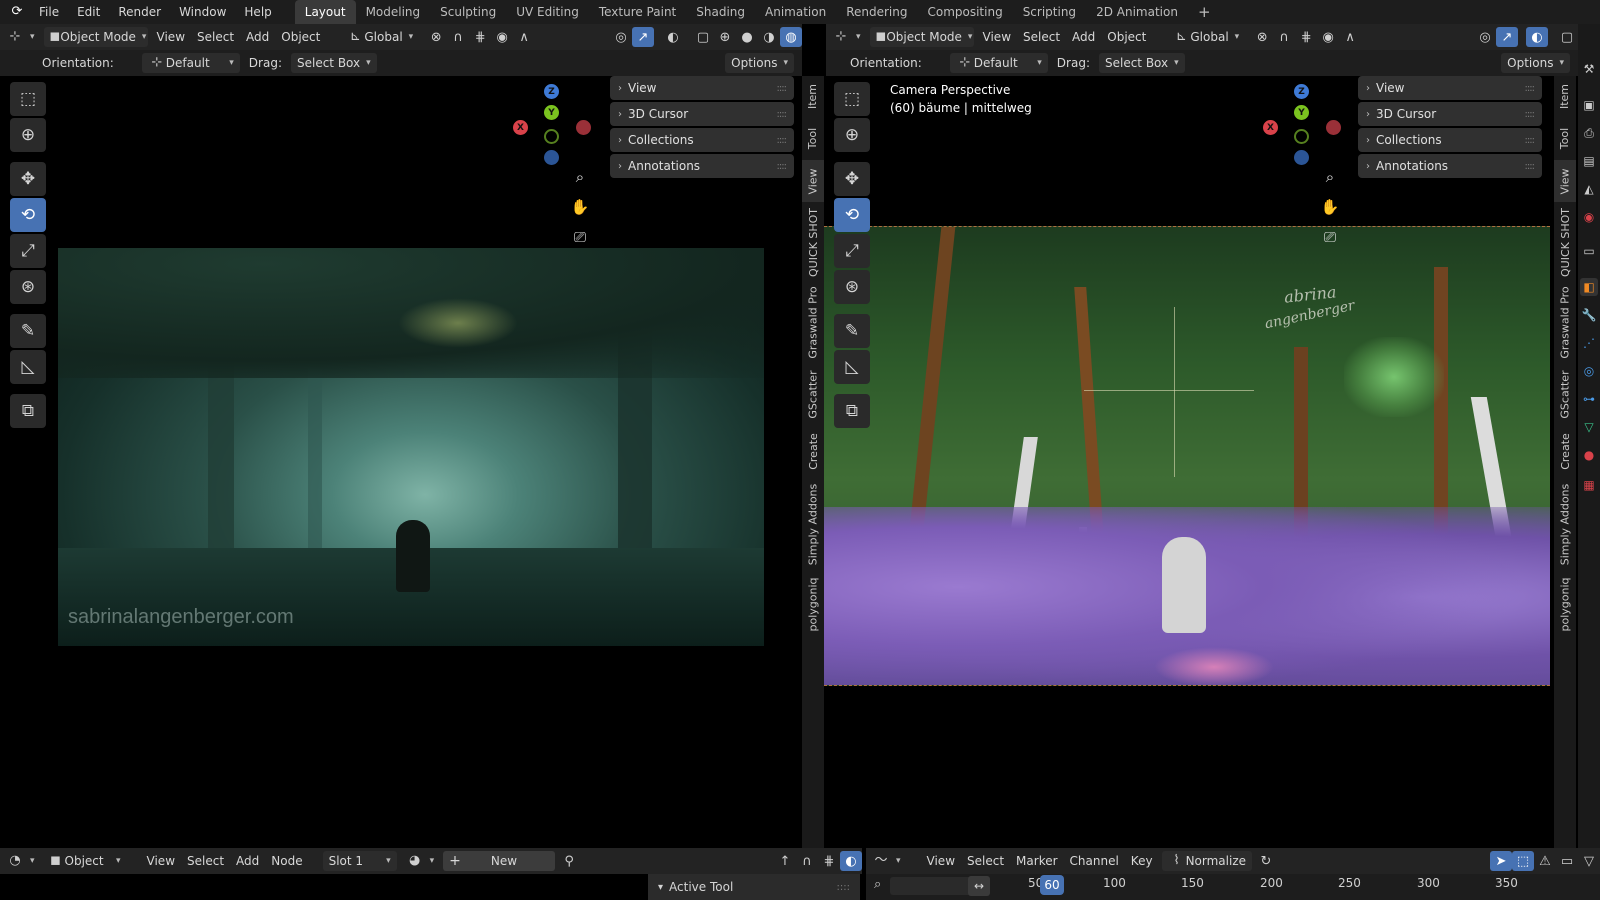 The height and width of the screenshot is (900, 1600). I want to click on particles-icon: ⋰, so click(1589, 343).